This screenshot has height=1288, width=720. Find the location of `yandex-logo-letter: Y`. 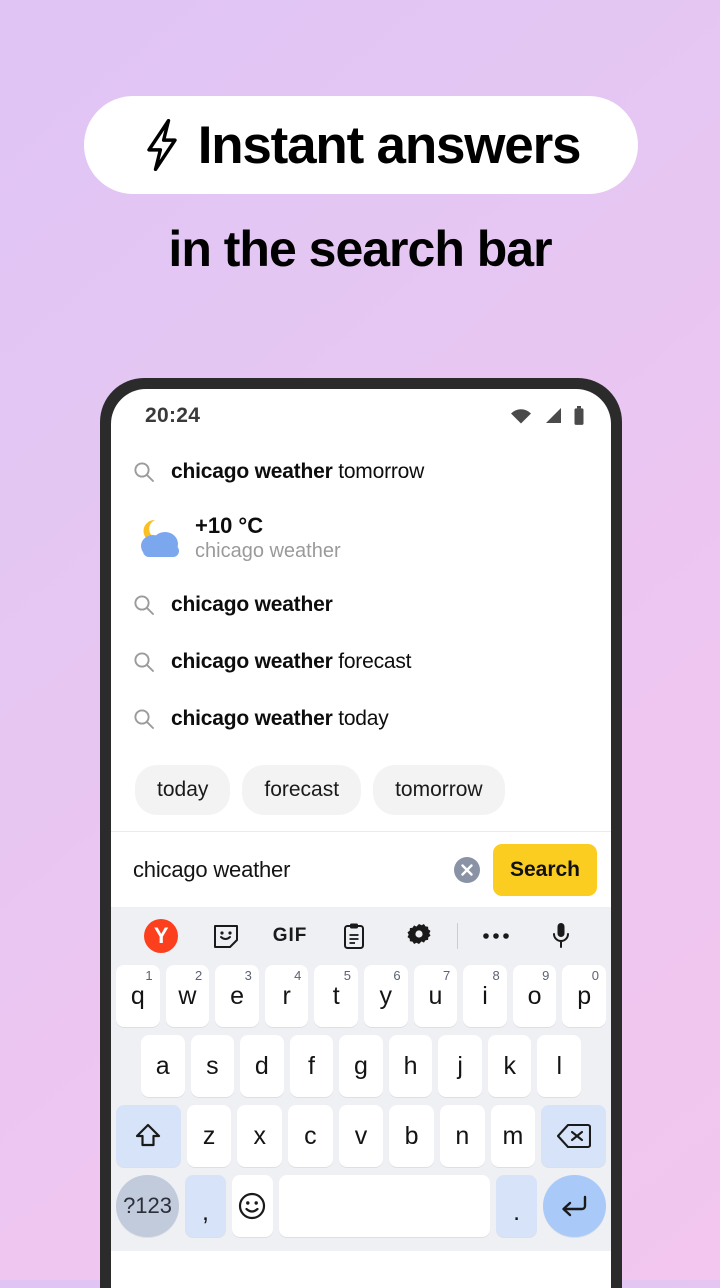

yandex-logo-letter: Y is located at coordinates (161, 936).